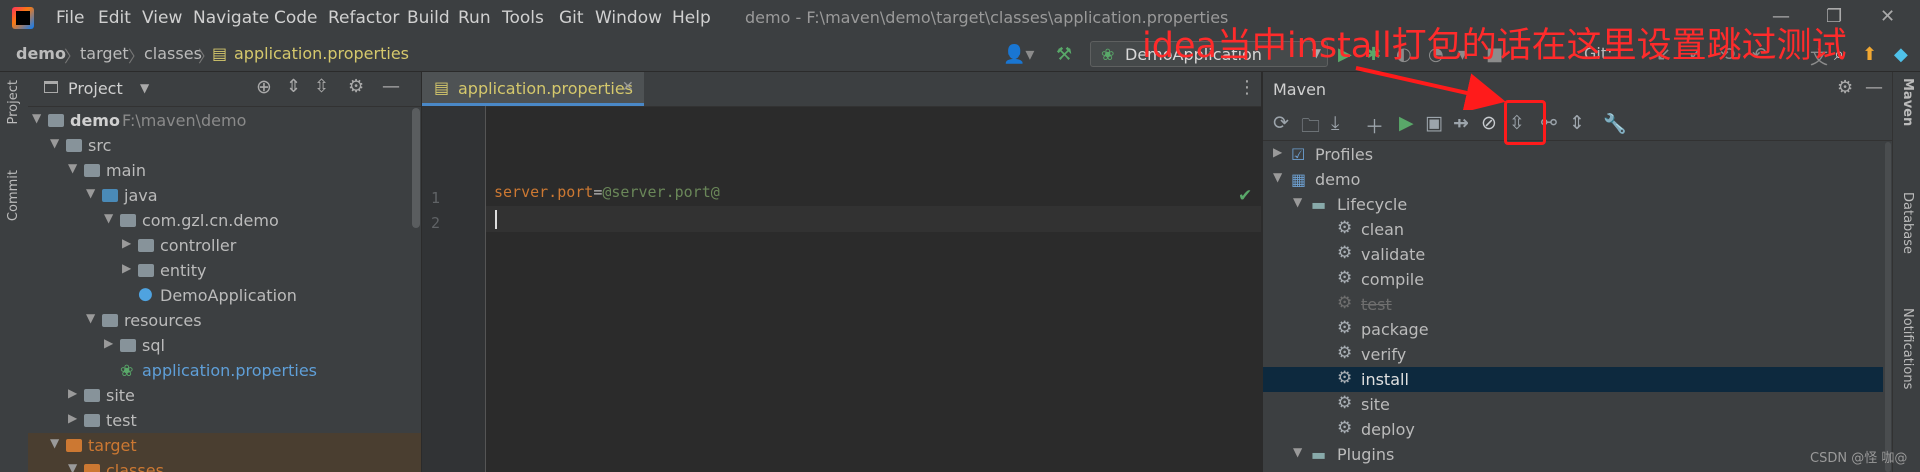 This screenshot has width=1920, height=472. What do you see at coordinates (1907, 102) in the screenshot?
I see `tool-window-maven: Maven` at bounding box center [1907, 102].